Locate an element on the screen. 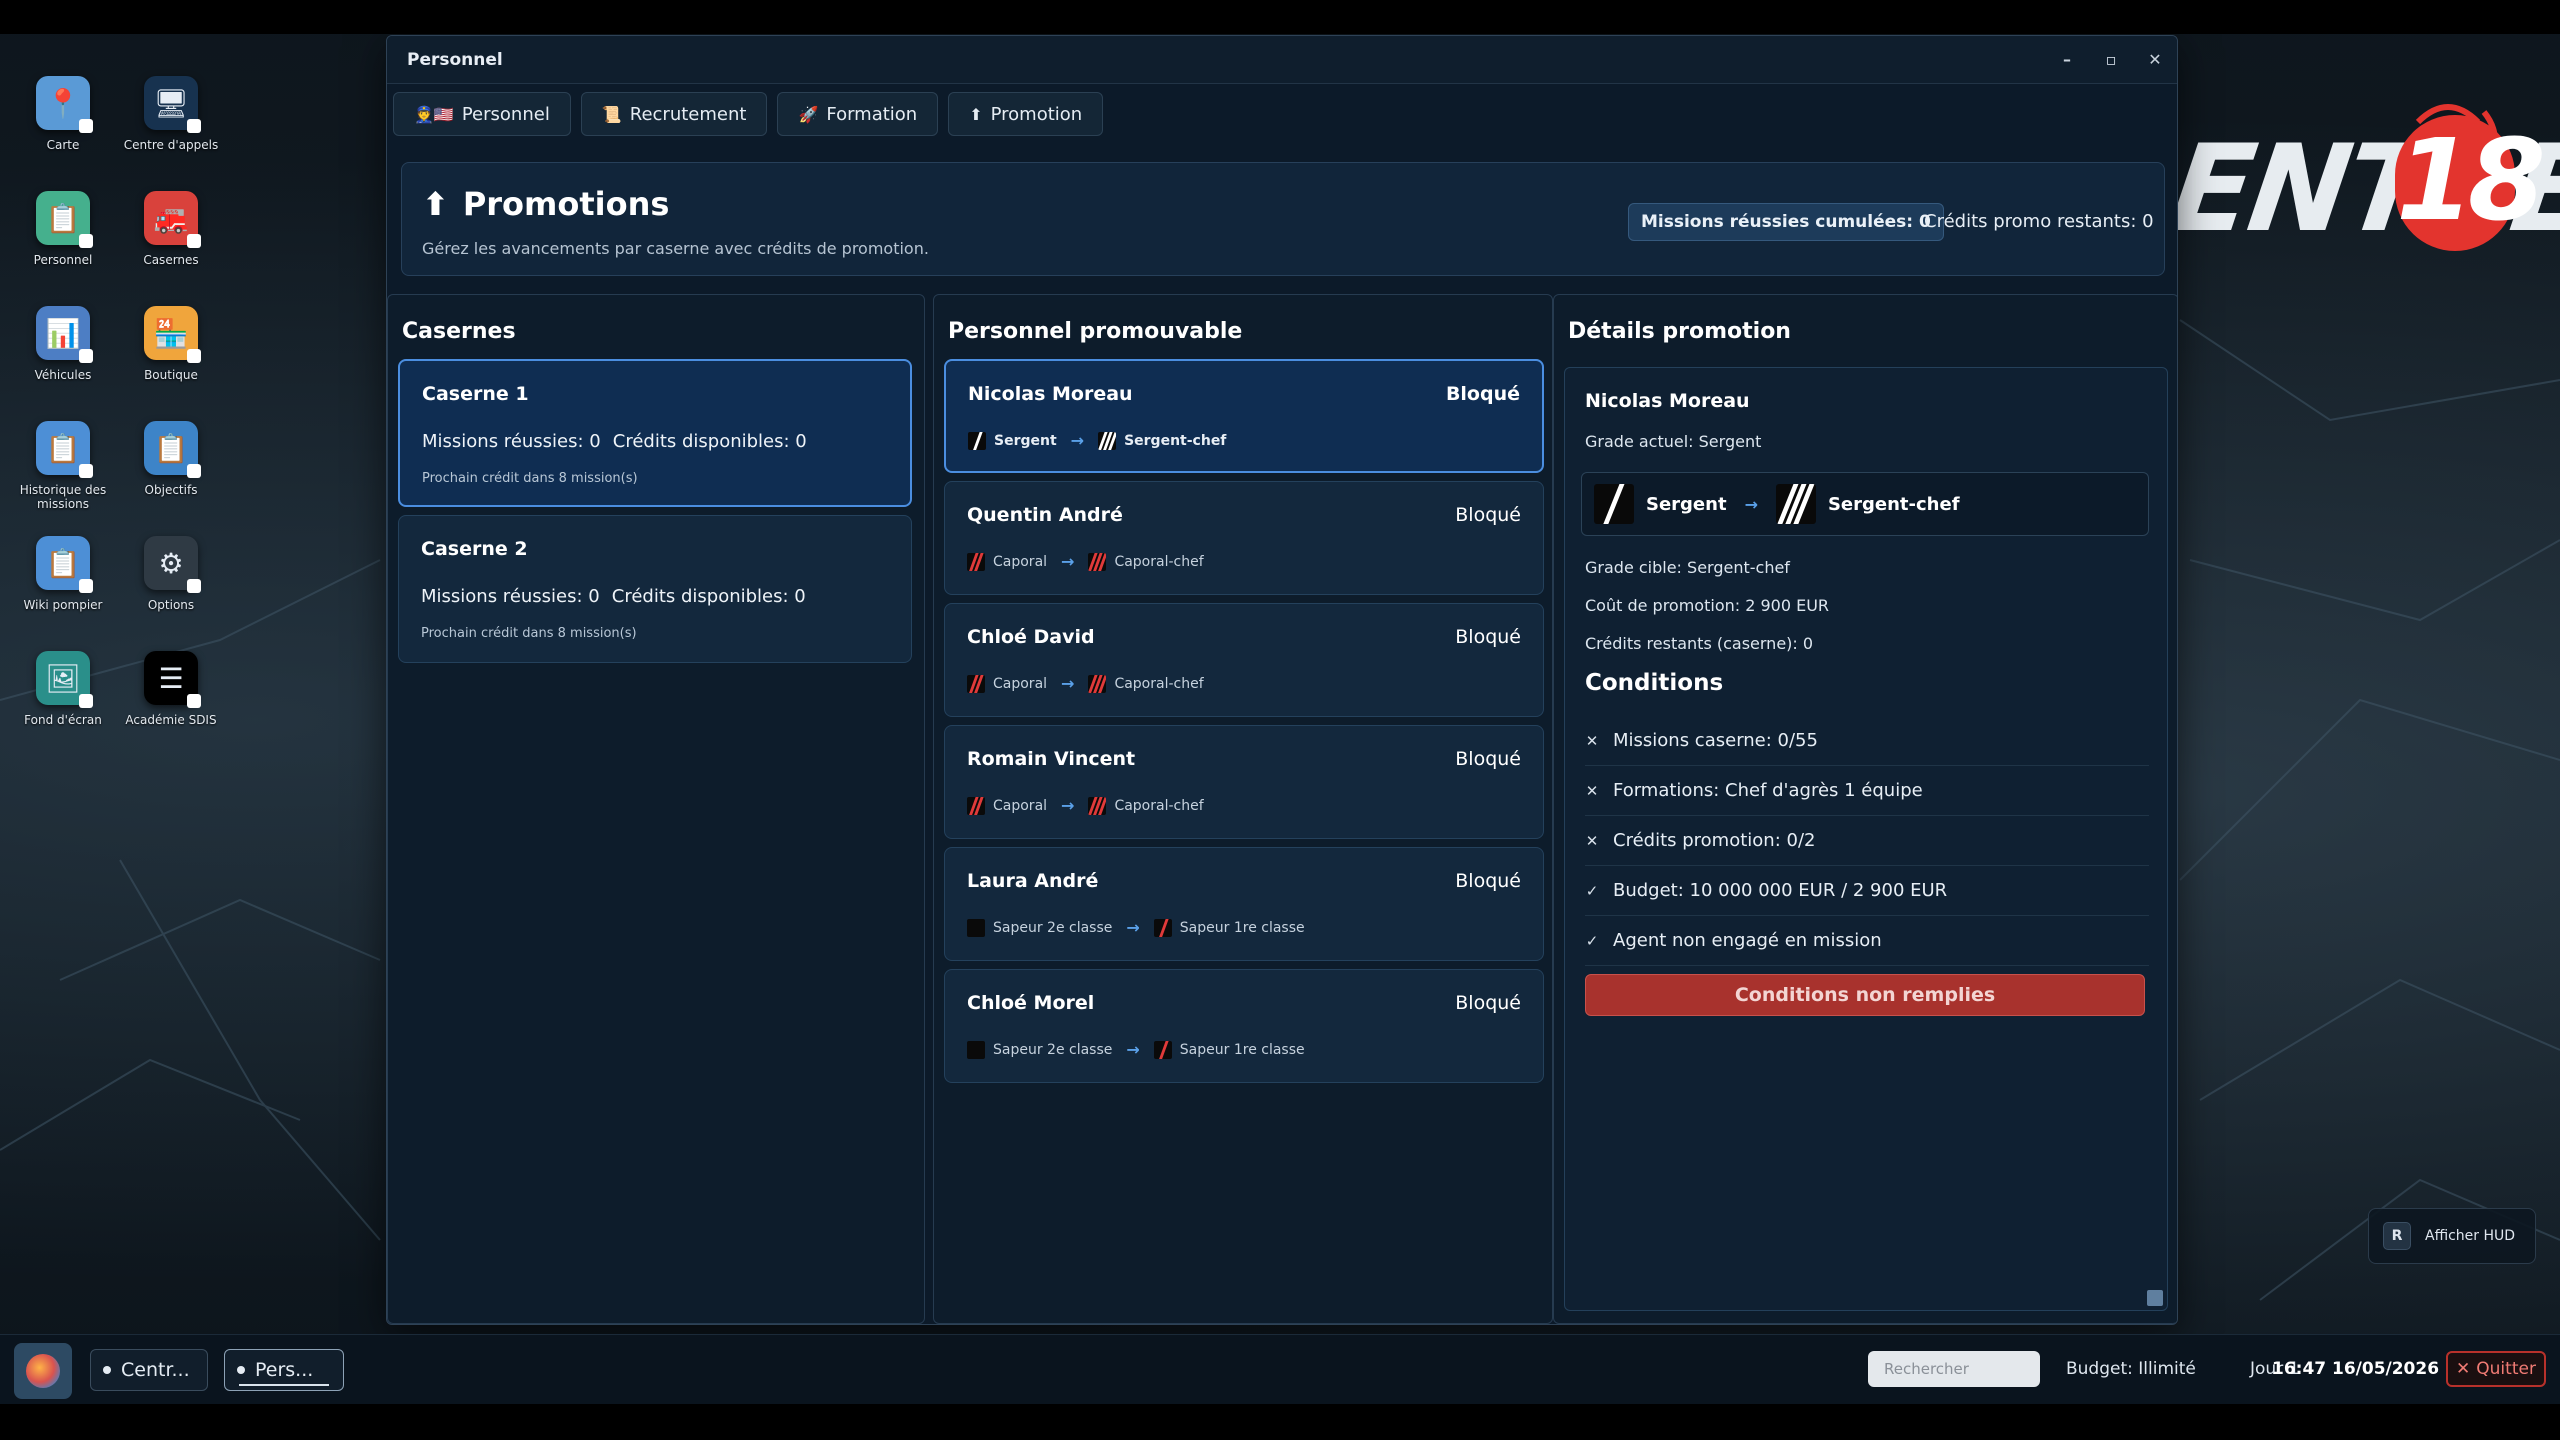  desktop-icon-academy: ☰ Académie SDIS is located at coordinates (171, 689).